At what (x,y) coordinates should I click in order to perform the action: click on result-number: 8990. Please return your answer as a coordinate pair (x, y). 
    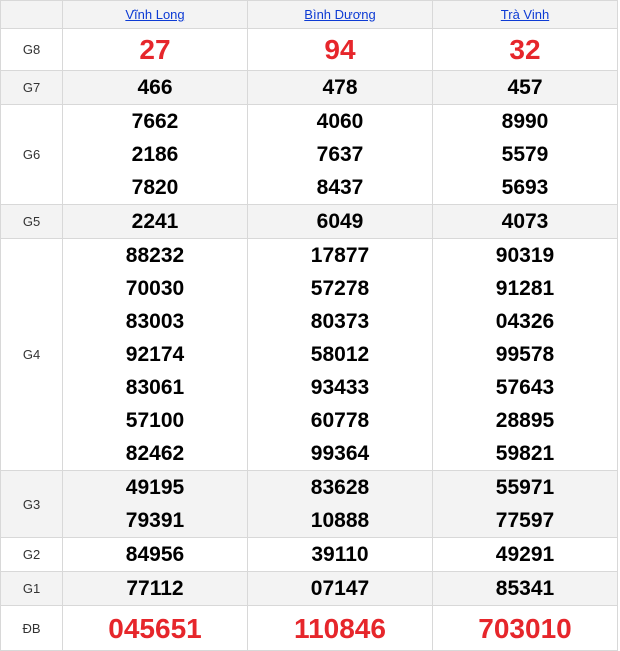
    Looking at the image, I should click on (525, 121).